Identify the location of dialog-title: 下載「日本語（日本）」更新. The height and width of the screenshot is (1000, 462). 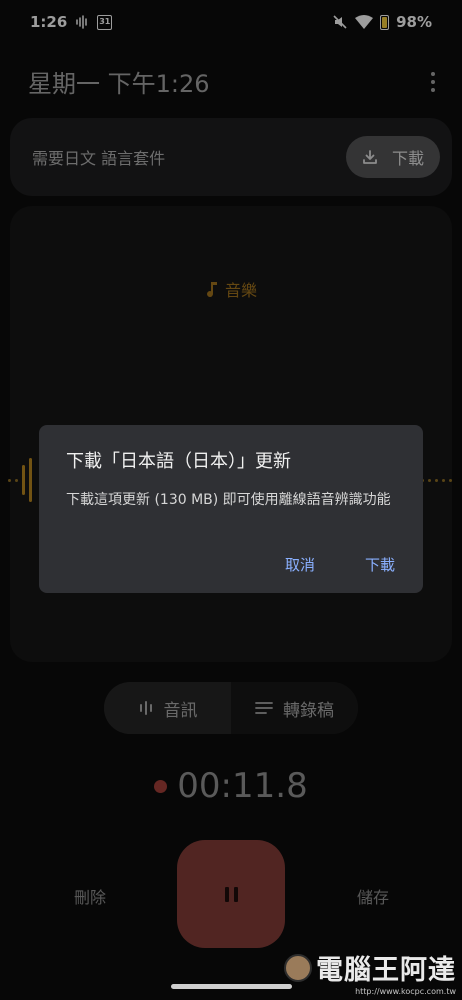
(178, 461).